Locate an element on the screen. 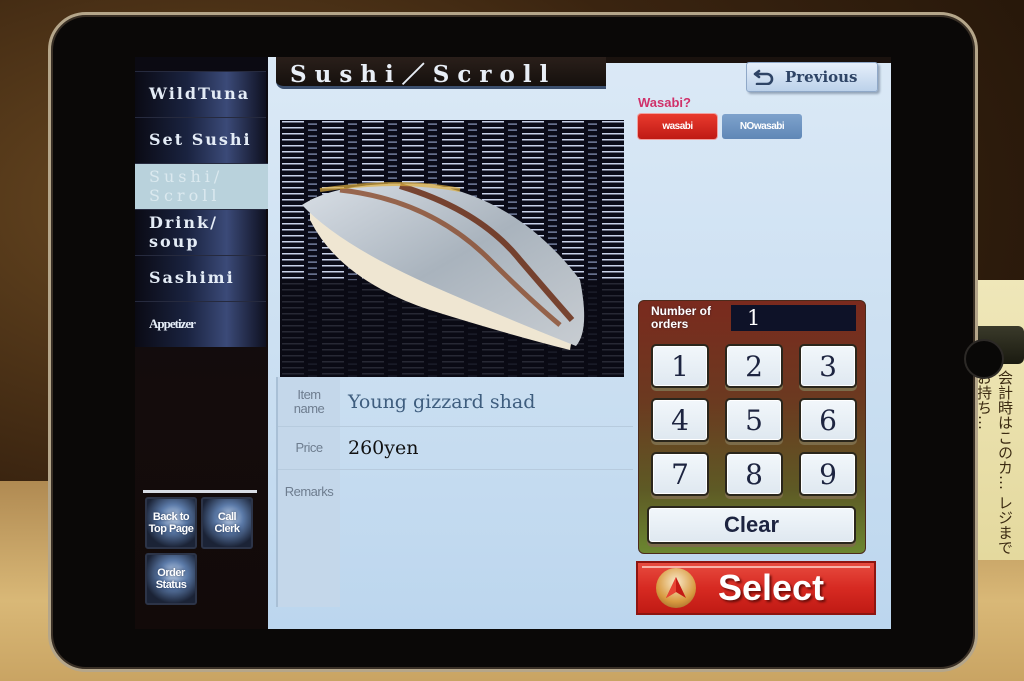 This screenshot has height=681, width=1024. sushi-photo-icon is located at coordinates (452, 248).